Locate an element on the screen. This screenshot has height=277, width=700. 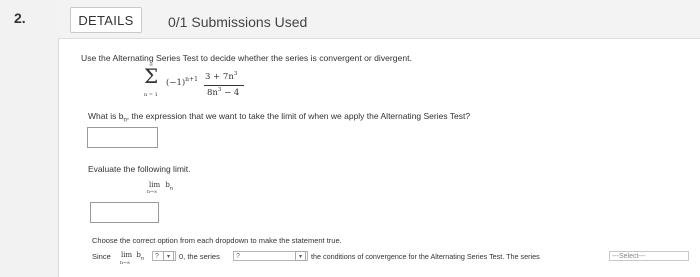
fraction-numerator: 3 + 7n3 is located at coordinates (221, 76).